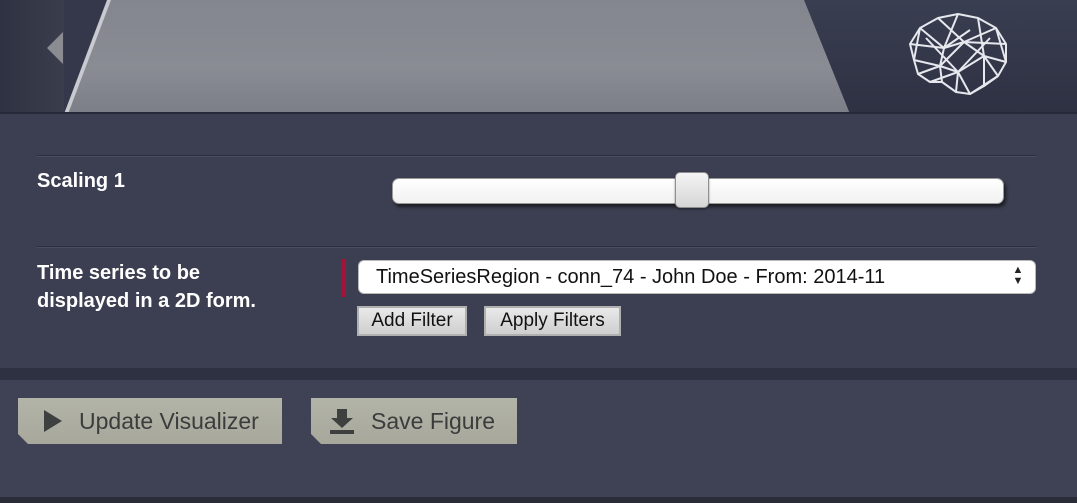  I want to click on scaling-label: Scaling 1, so click(81, 181).